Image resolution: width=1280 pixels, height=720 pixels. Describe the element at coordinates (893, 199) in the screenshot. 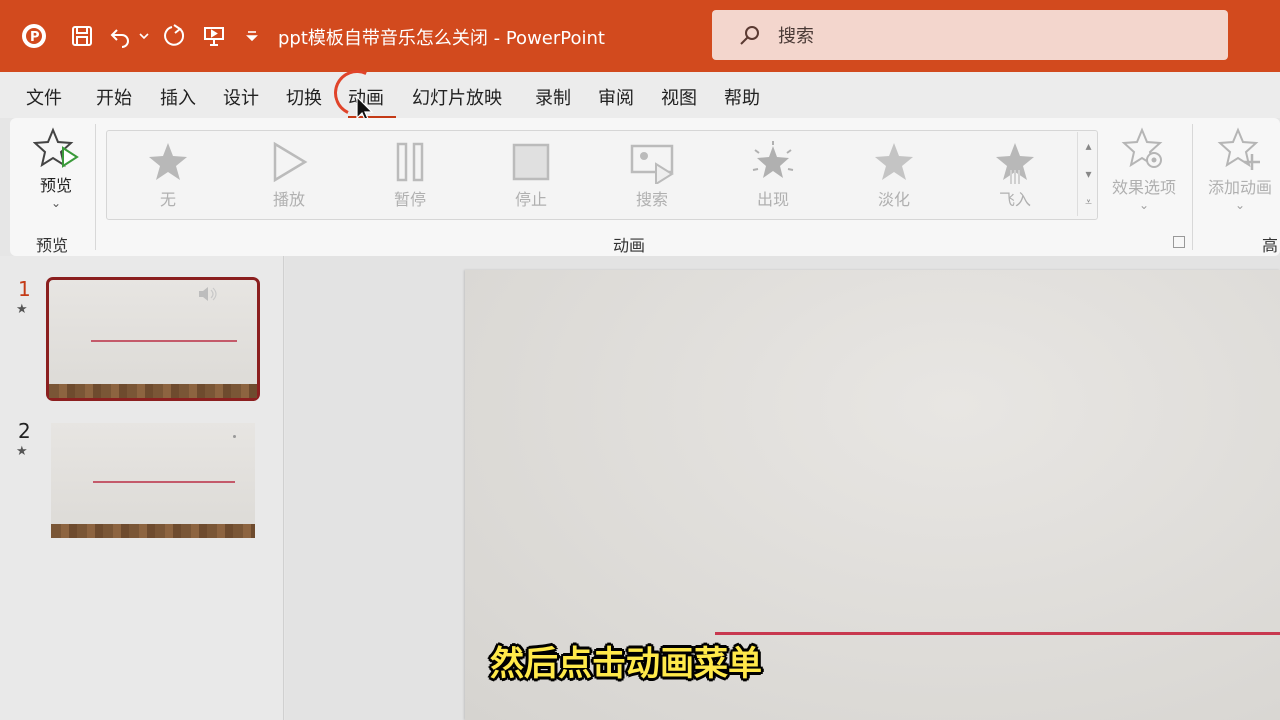

I see `animation-fade-label: 淡化` at that location.